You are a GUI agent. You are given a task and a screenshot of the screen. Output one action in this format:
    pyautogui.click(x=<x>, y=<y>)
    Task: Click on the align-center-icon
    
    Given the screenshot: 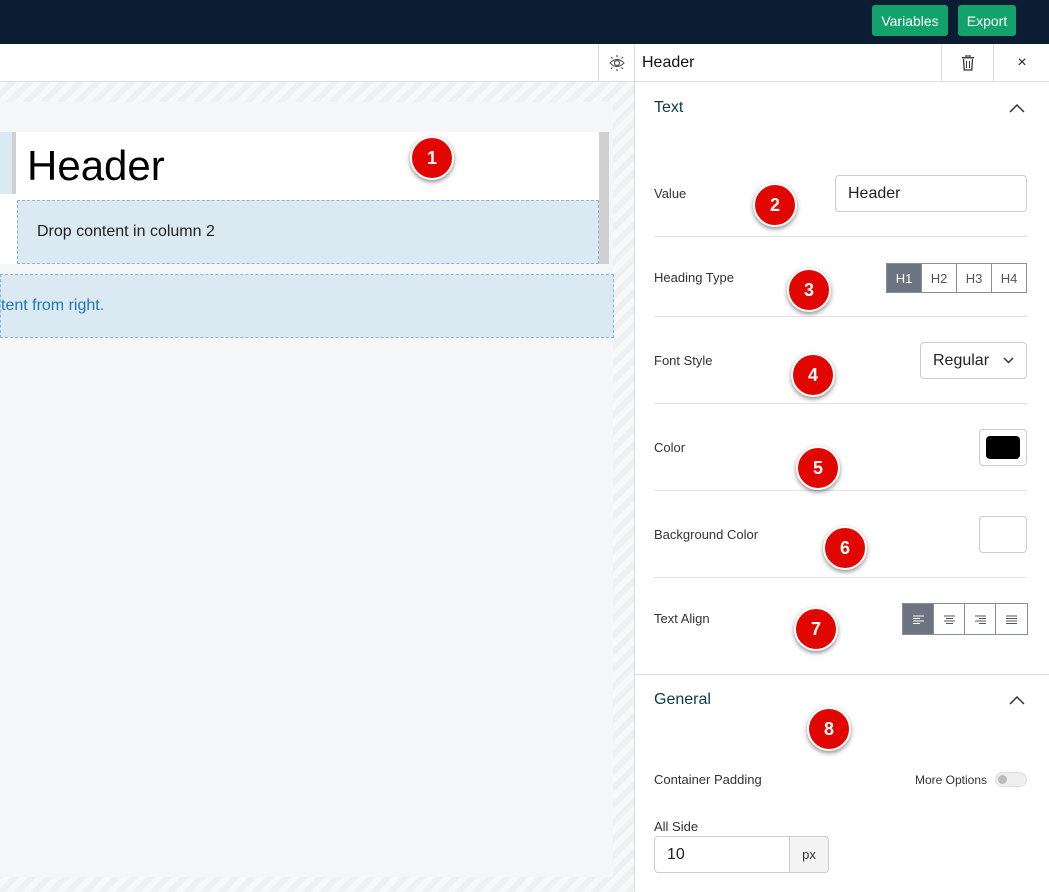 What is the action you would take?
    pyautogui.click(x=949, y=619)
    